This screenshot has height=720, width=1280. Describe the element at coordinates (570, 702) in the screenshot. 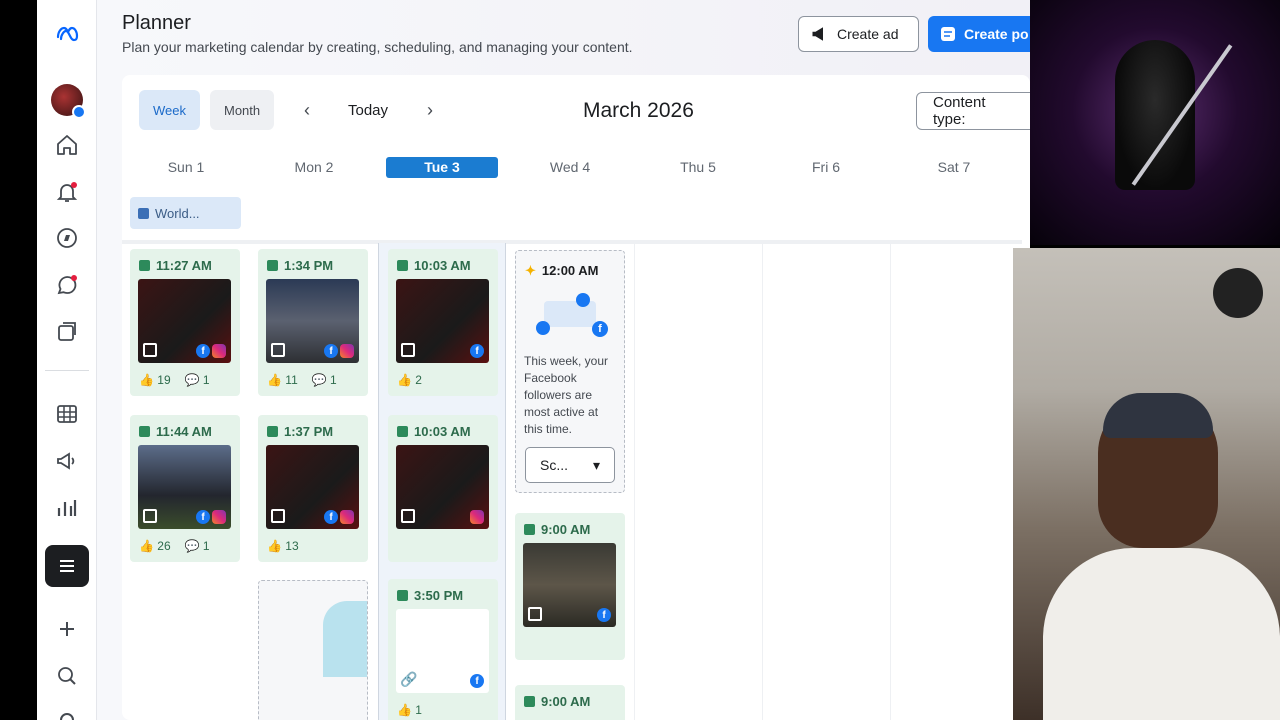

I see `post-card: 9:00 AM` at that location.